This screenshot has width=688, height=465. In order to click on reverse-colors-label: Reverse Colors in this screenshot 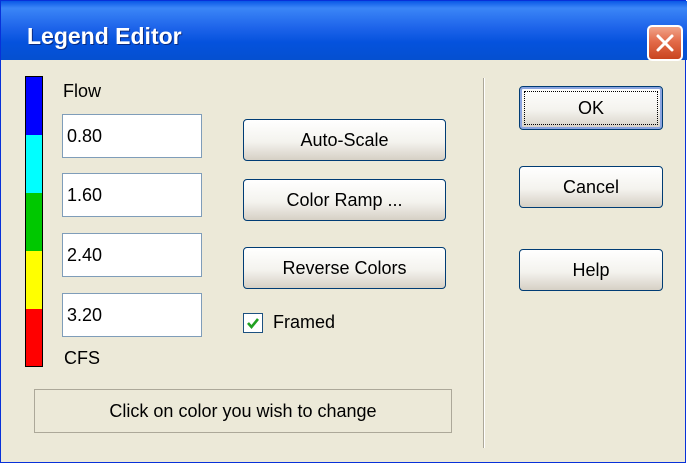, I will do `click(344, 268)`.